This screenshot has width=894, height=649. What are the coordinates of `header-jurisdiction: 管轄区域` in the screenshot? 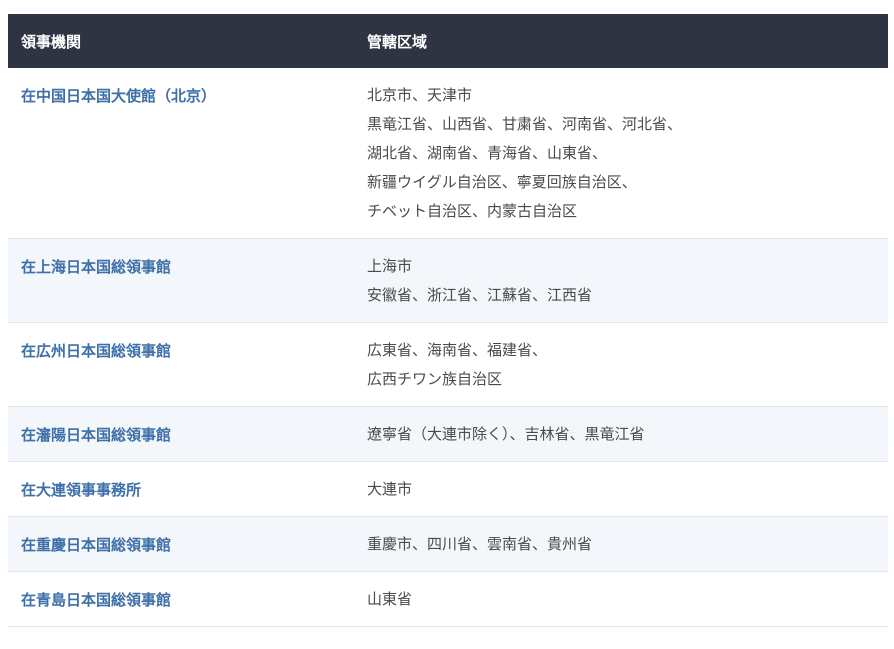 It's located at (621, 41).